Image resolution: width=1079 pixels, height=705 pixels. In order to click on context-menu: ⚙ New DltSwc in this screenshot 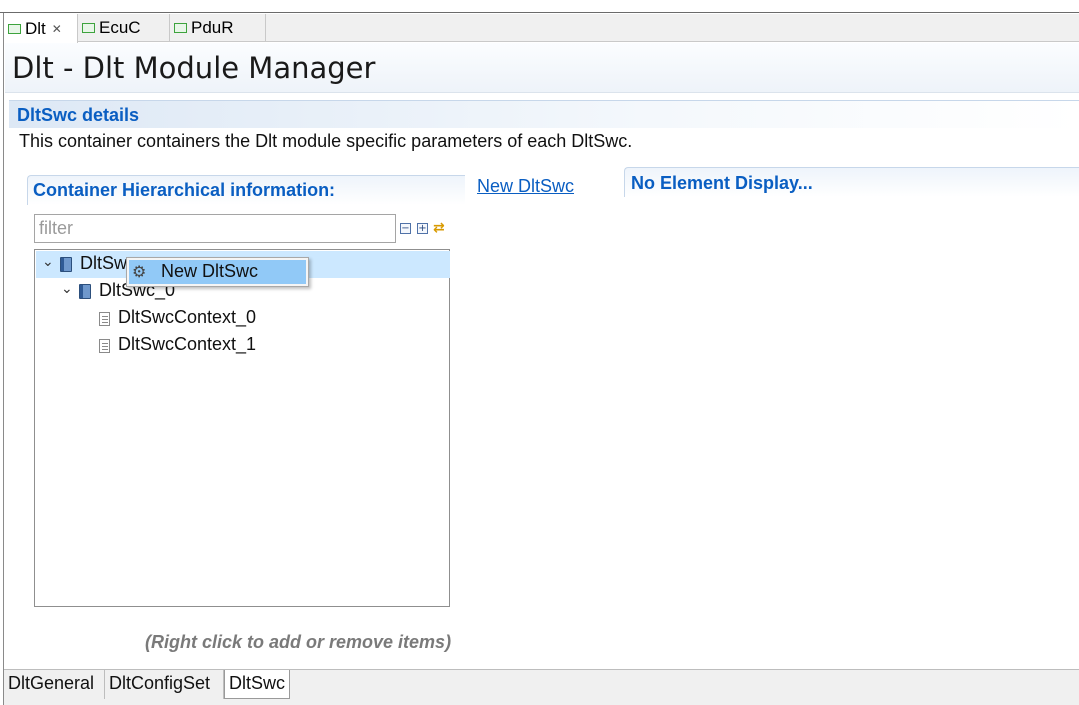, I will do `click(217, 272)`.